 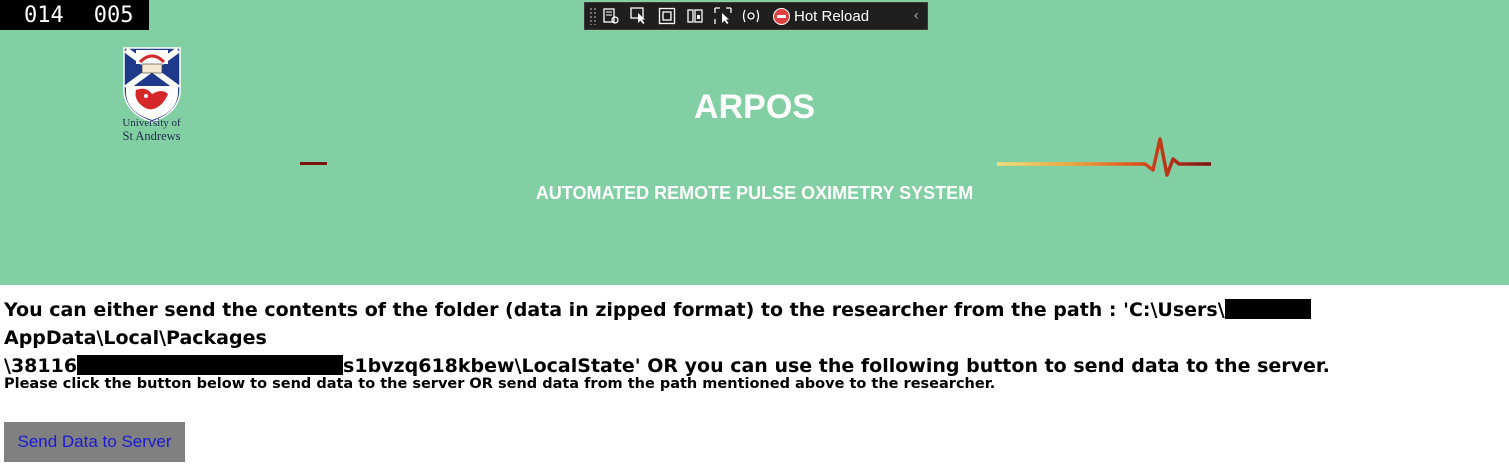 I want to click on toolbar-grip-icon, so click(x=593, y=16).